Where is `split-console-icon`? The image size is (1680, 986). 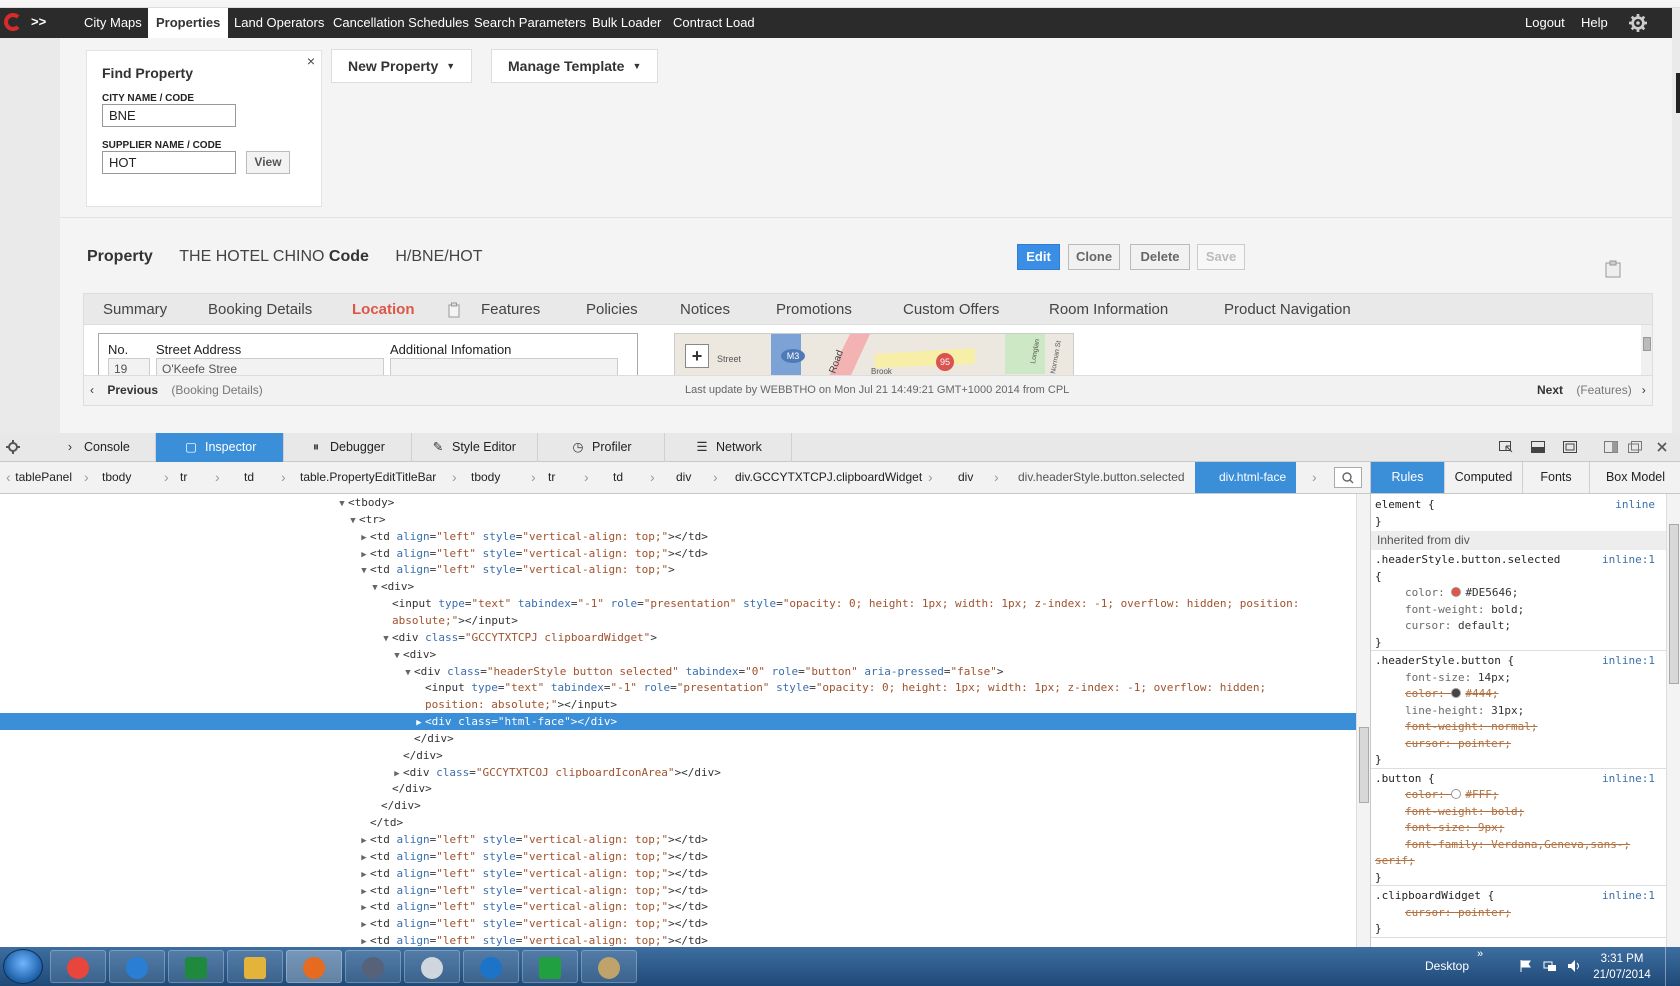
split-console-icon is located at coordinates (1538, 447).